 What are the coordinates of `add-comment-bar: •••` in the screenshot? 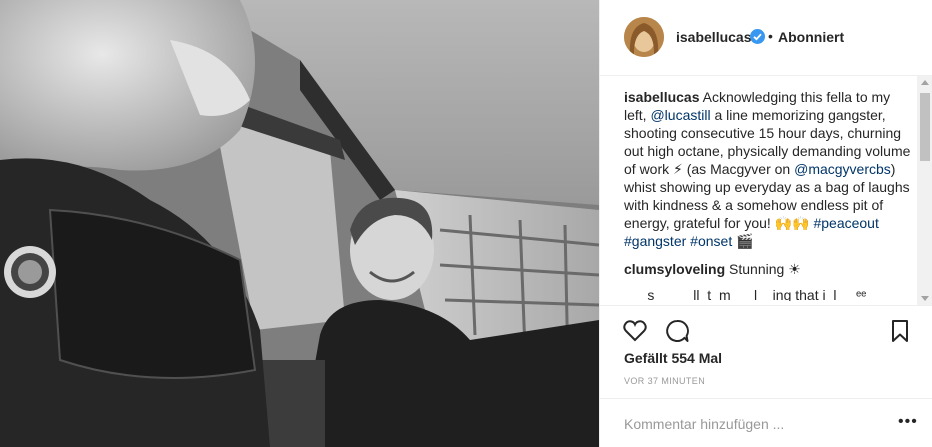 It's located at (766, 422).